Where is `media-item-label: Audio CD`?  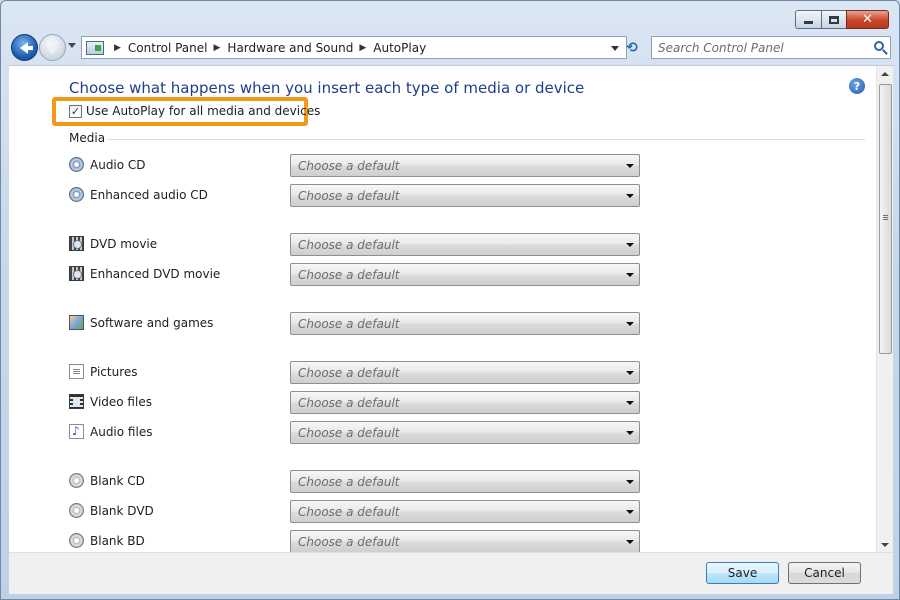 media-item-label: Audio CD is located at coordinates (118, 165).